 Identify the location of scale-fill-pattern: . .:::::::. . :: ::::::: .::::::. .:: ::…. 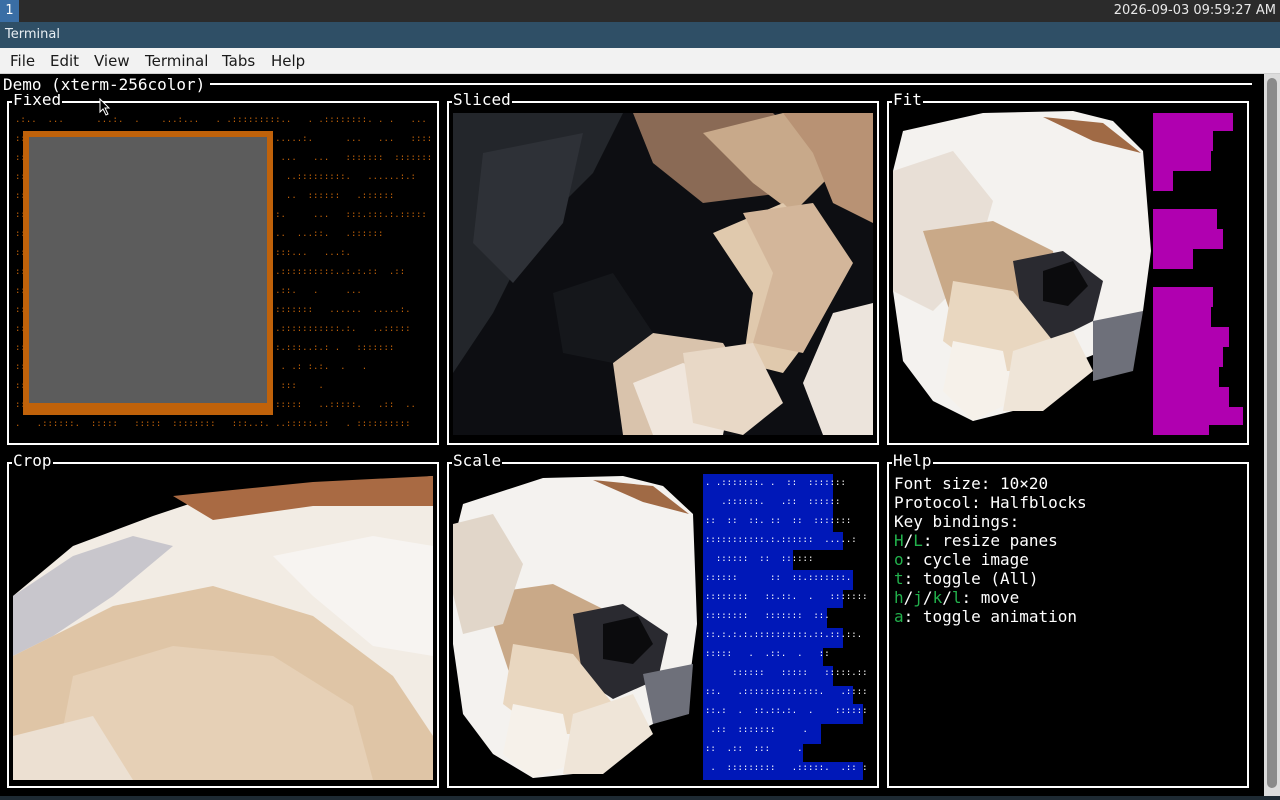
(785, 627).